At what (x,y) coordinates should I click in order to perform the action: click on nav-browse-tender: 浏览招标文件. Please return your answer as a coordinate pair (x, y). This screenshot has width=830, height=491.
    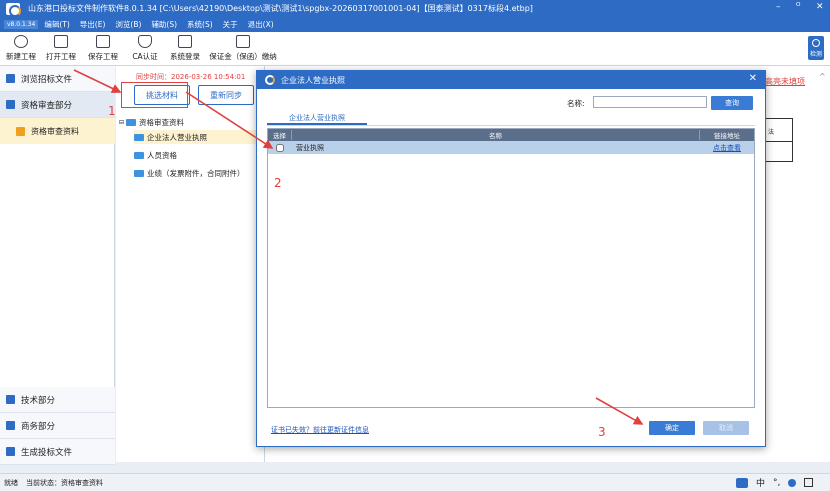
    Looking at the image, I should click on (57, 79).